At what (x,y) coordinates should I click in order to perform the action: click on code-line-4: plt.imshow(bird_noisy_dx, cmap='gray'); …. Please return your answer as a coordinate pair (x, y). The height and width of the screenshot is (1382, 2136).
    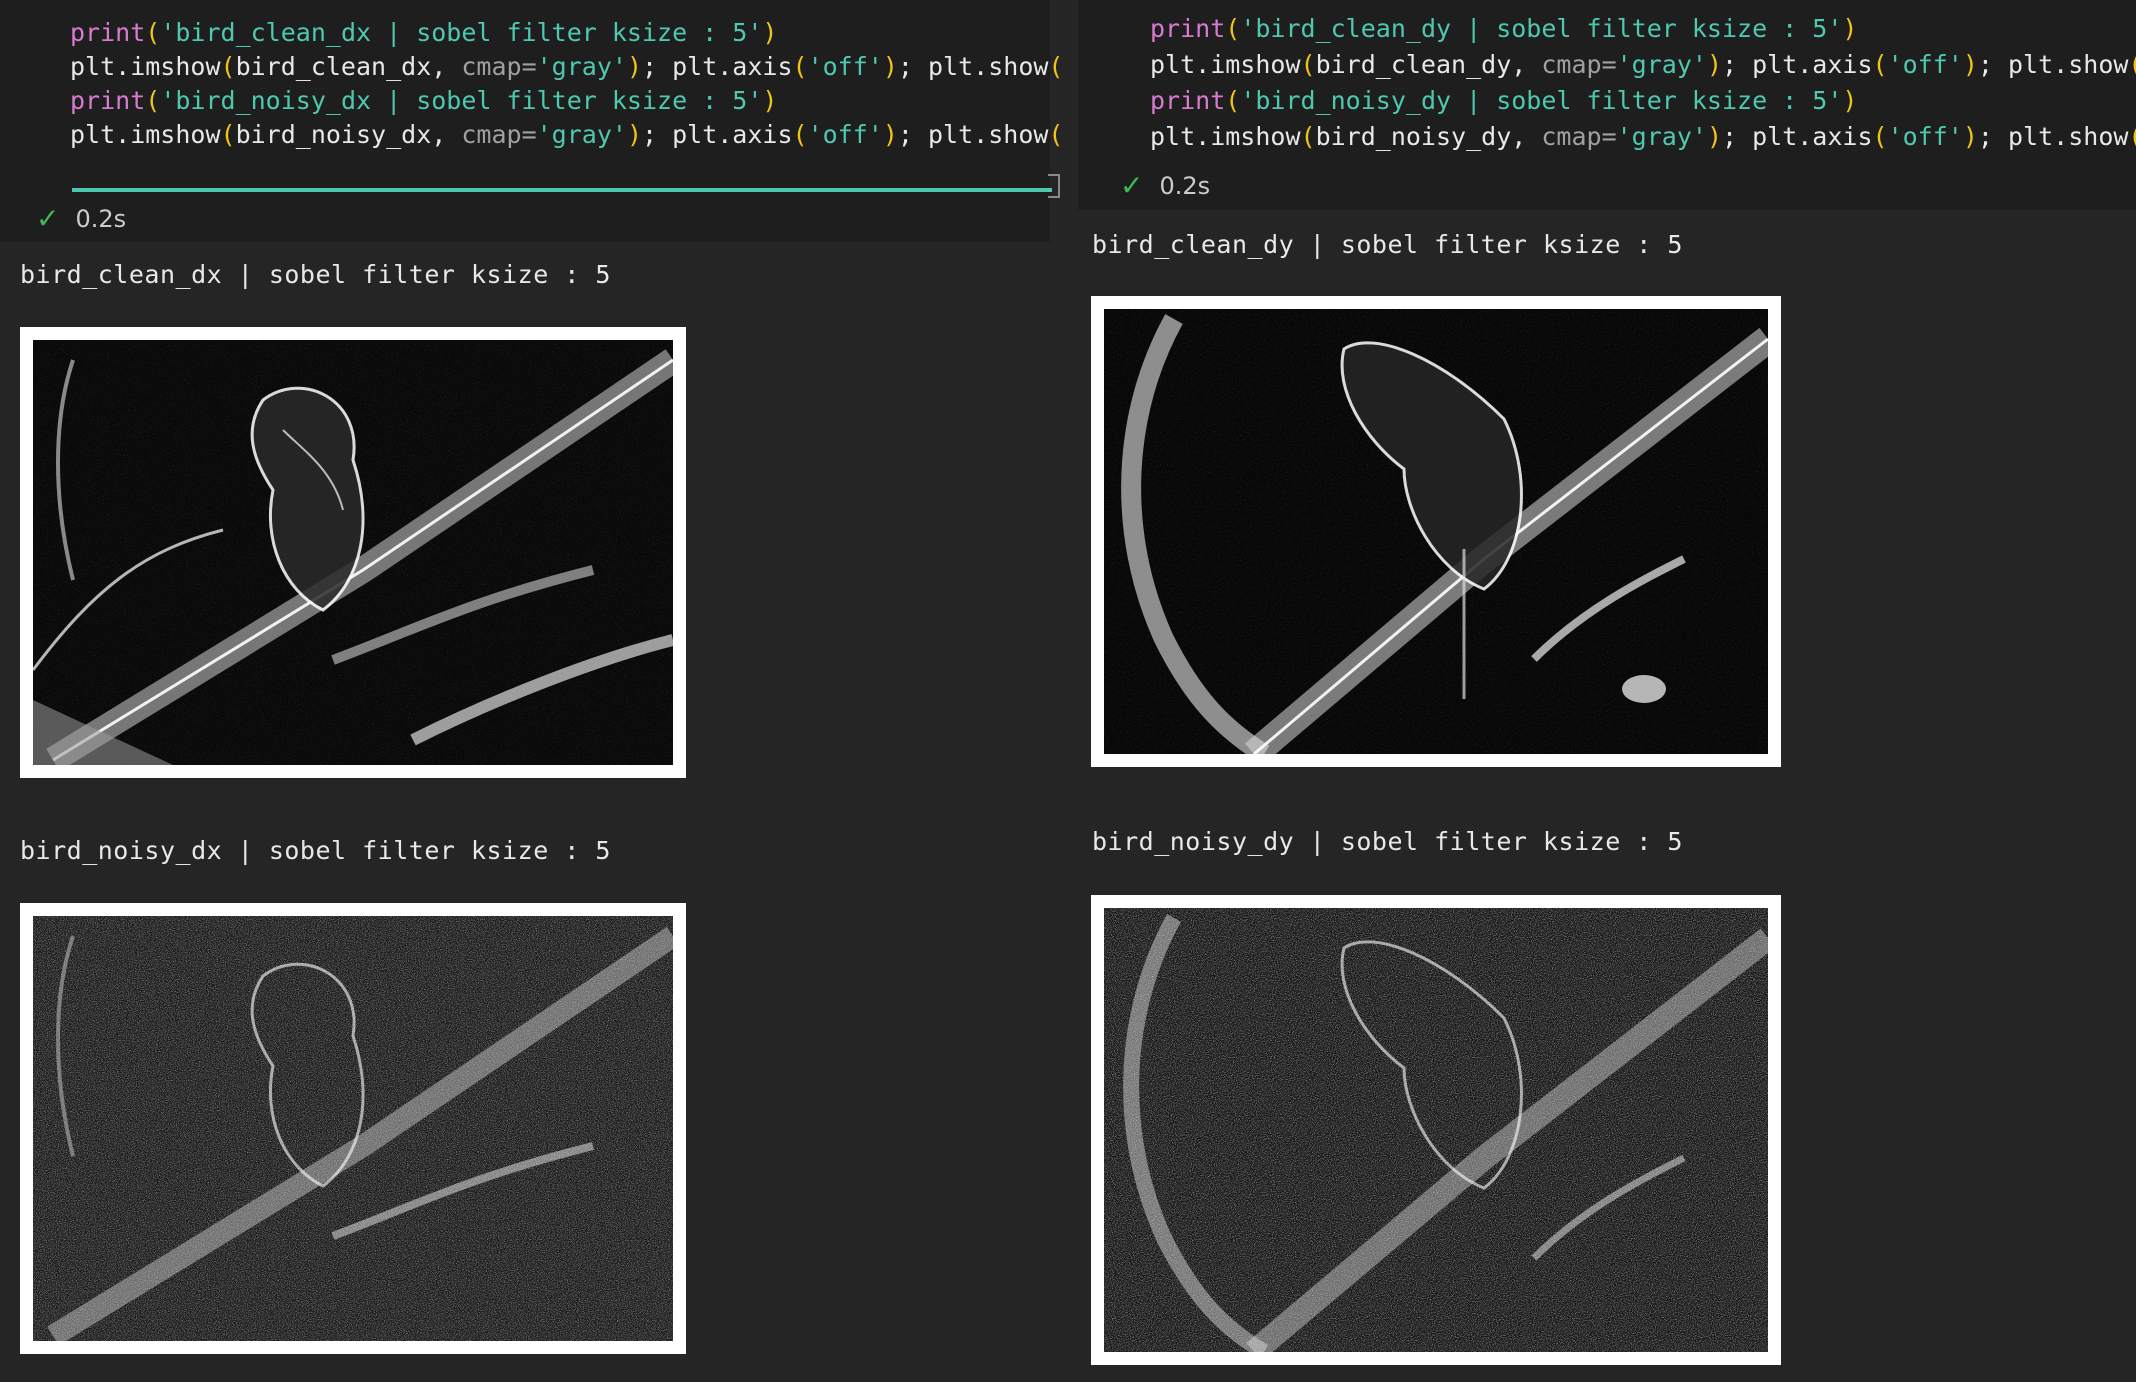
    Looking at the image, I should click on (569, 134).